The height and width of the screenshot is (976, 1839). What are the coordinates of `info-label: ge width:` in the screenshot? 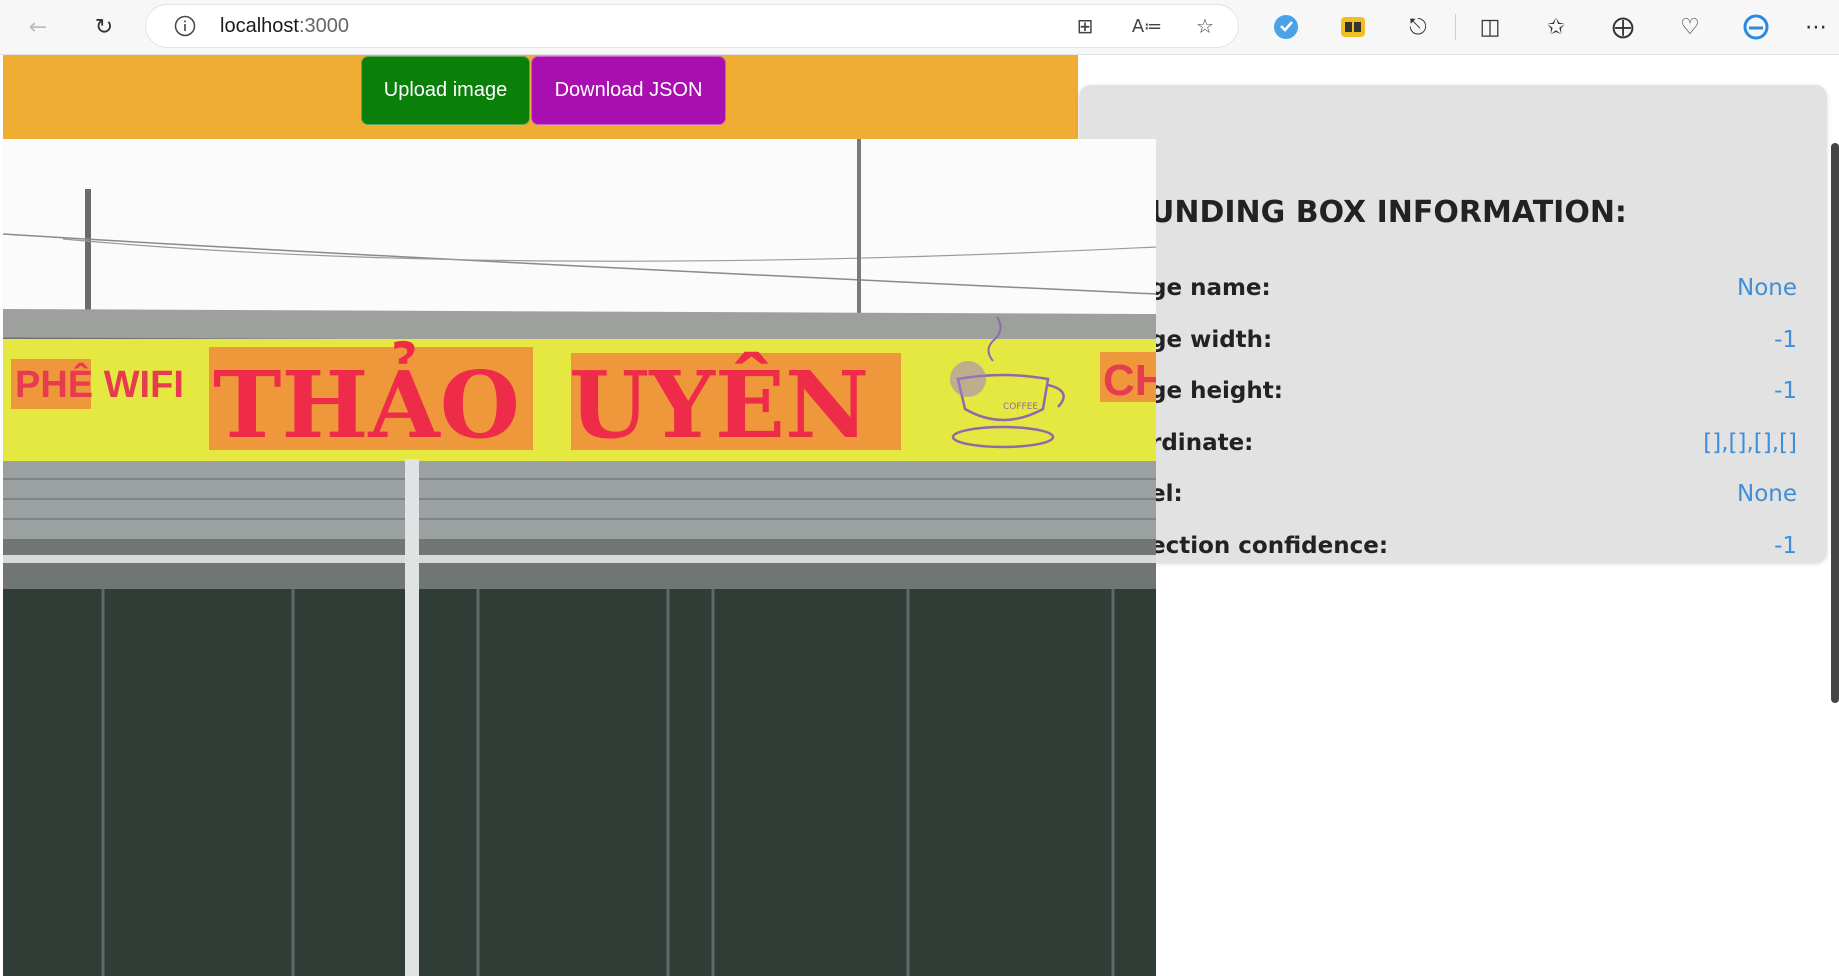 It's located at (1211, 339).